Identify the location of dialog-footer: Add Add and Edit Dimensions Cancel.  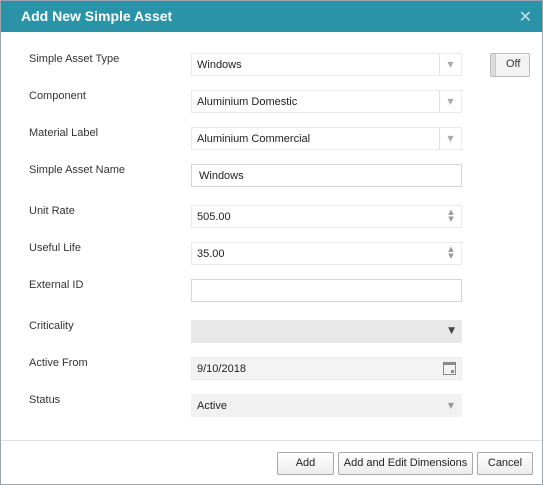
(271, 462).